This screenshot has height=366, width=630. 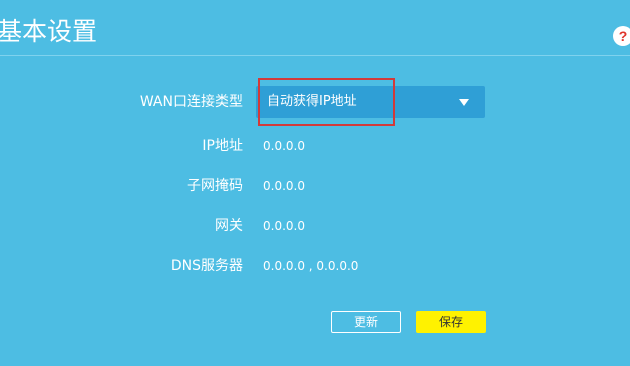 What do you see at coordinates (284, 146) in the screenshot?
I see `ip-value: 0.0.0.0` at bounding box center [284, 146].